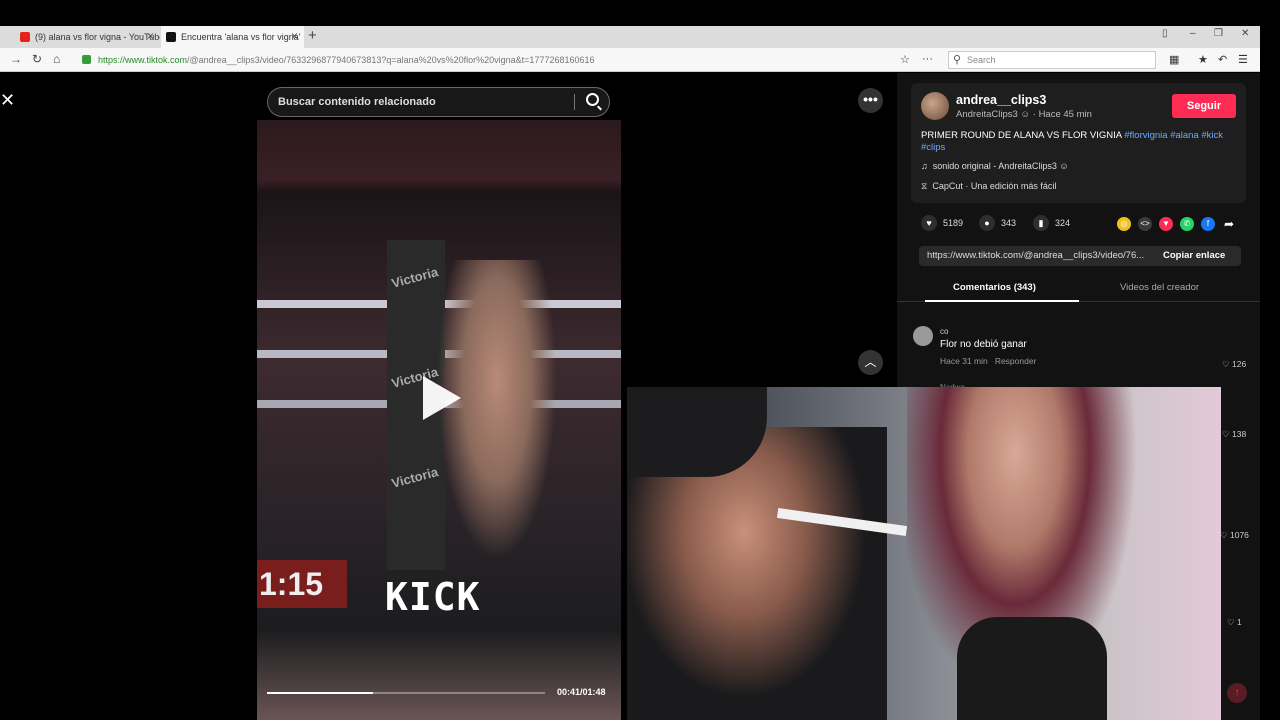 The image size is (1280, 720). I want to click on whatsapp-icon: ✆, so click(1187, 224).